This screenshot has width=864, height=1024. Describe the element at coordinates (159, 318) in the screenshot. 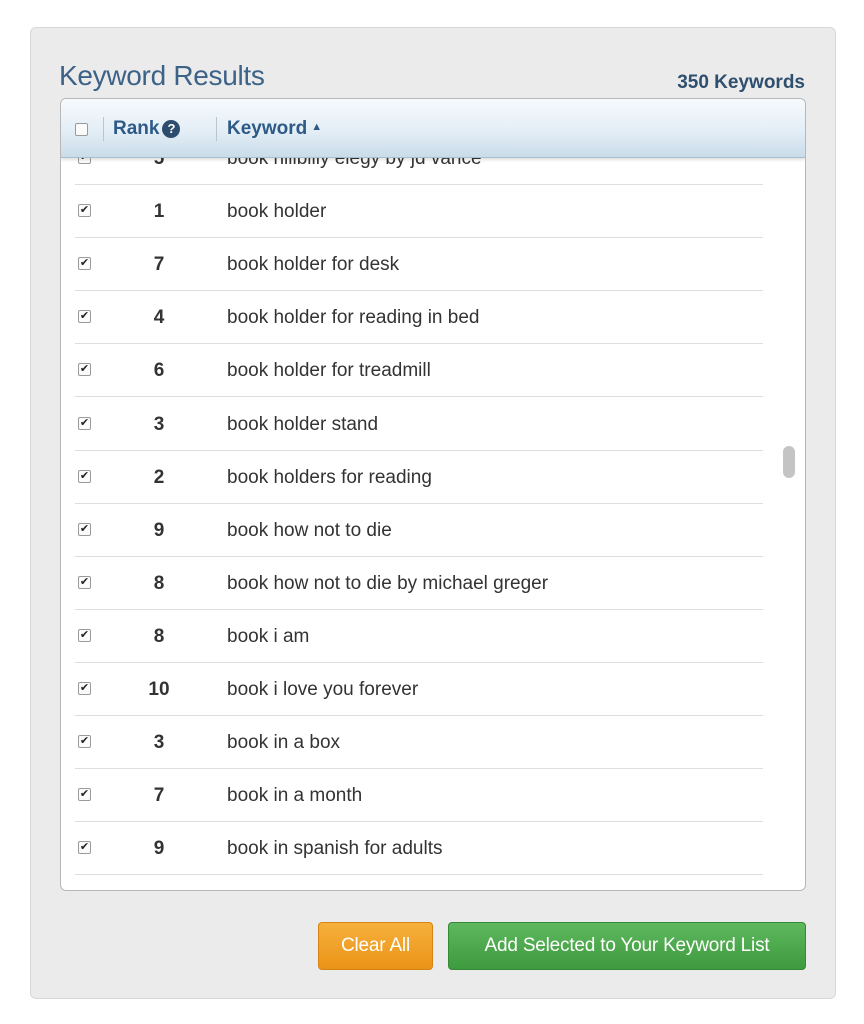

I see `rank-cell: 4` at that location.